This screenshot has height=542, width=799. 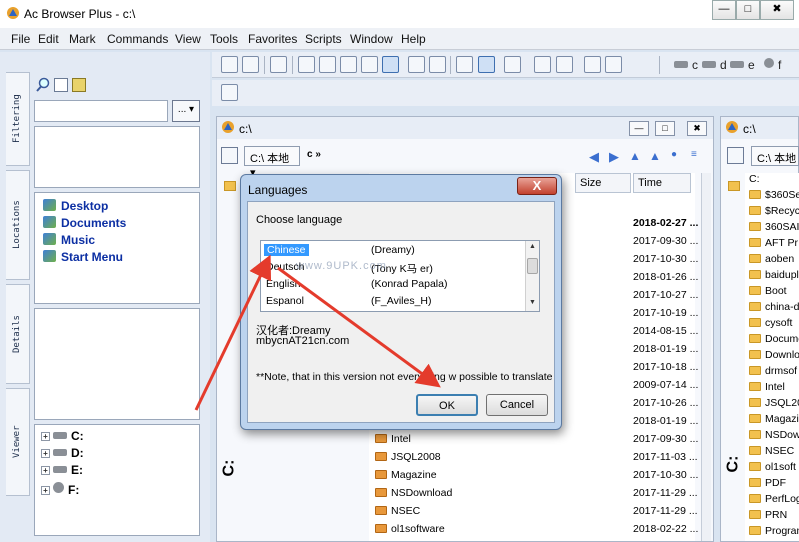 I want to click on list-item: aoben, so click(x=771, y=261).